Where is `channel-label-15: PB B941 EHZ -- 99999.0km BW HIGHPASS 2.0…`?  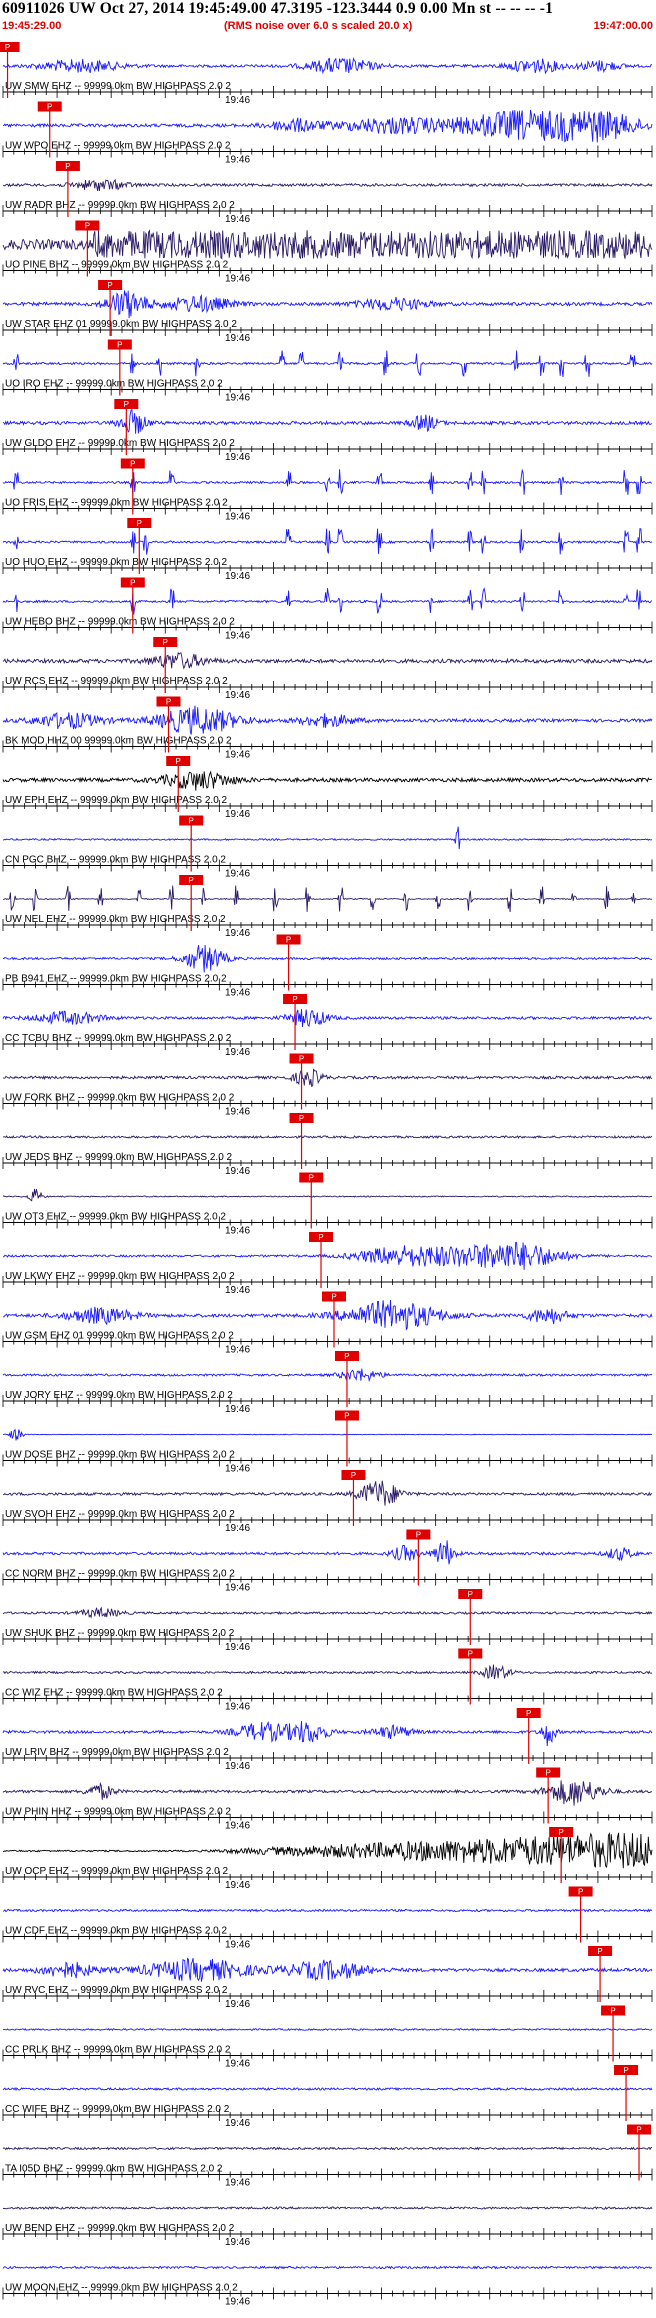 channel-label-15: PB B941 EHZ -- 99999.0km BW HIGHPASS 2.0… is located at coordinates (116, 979).